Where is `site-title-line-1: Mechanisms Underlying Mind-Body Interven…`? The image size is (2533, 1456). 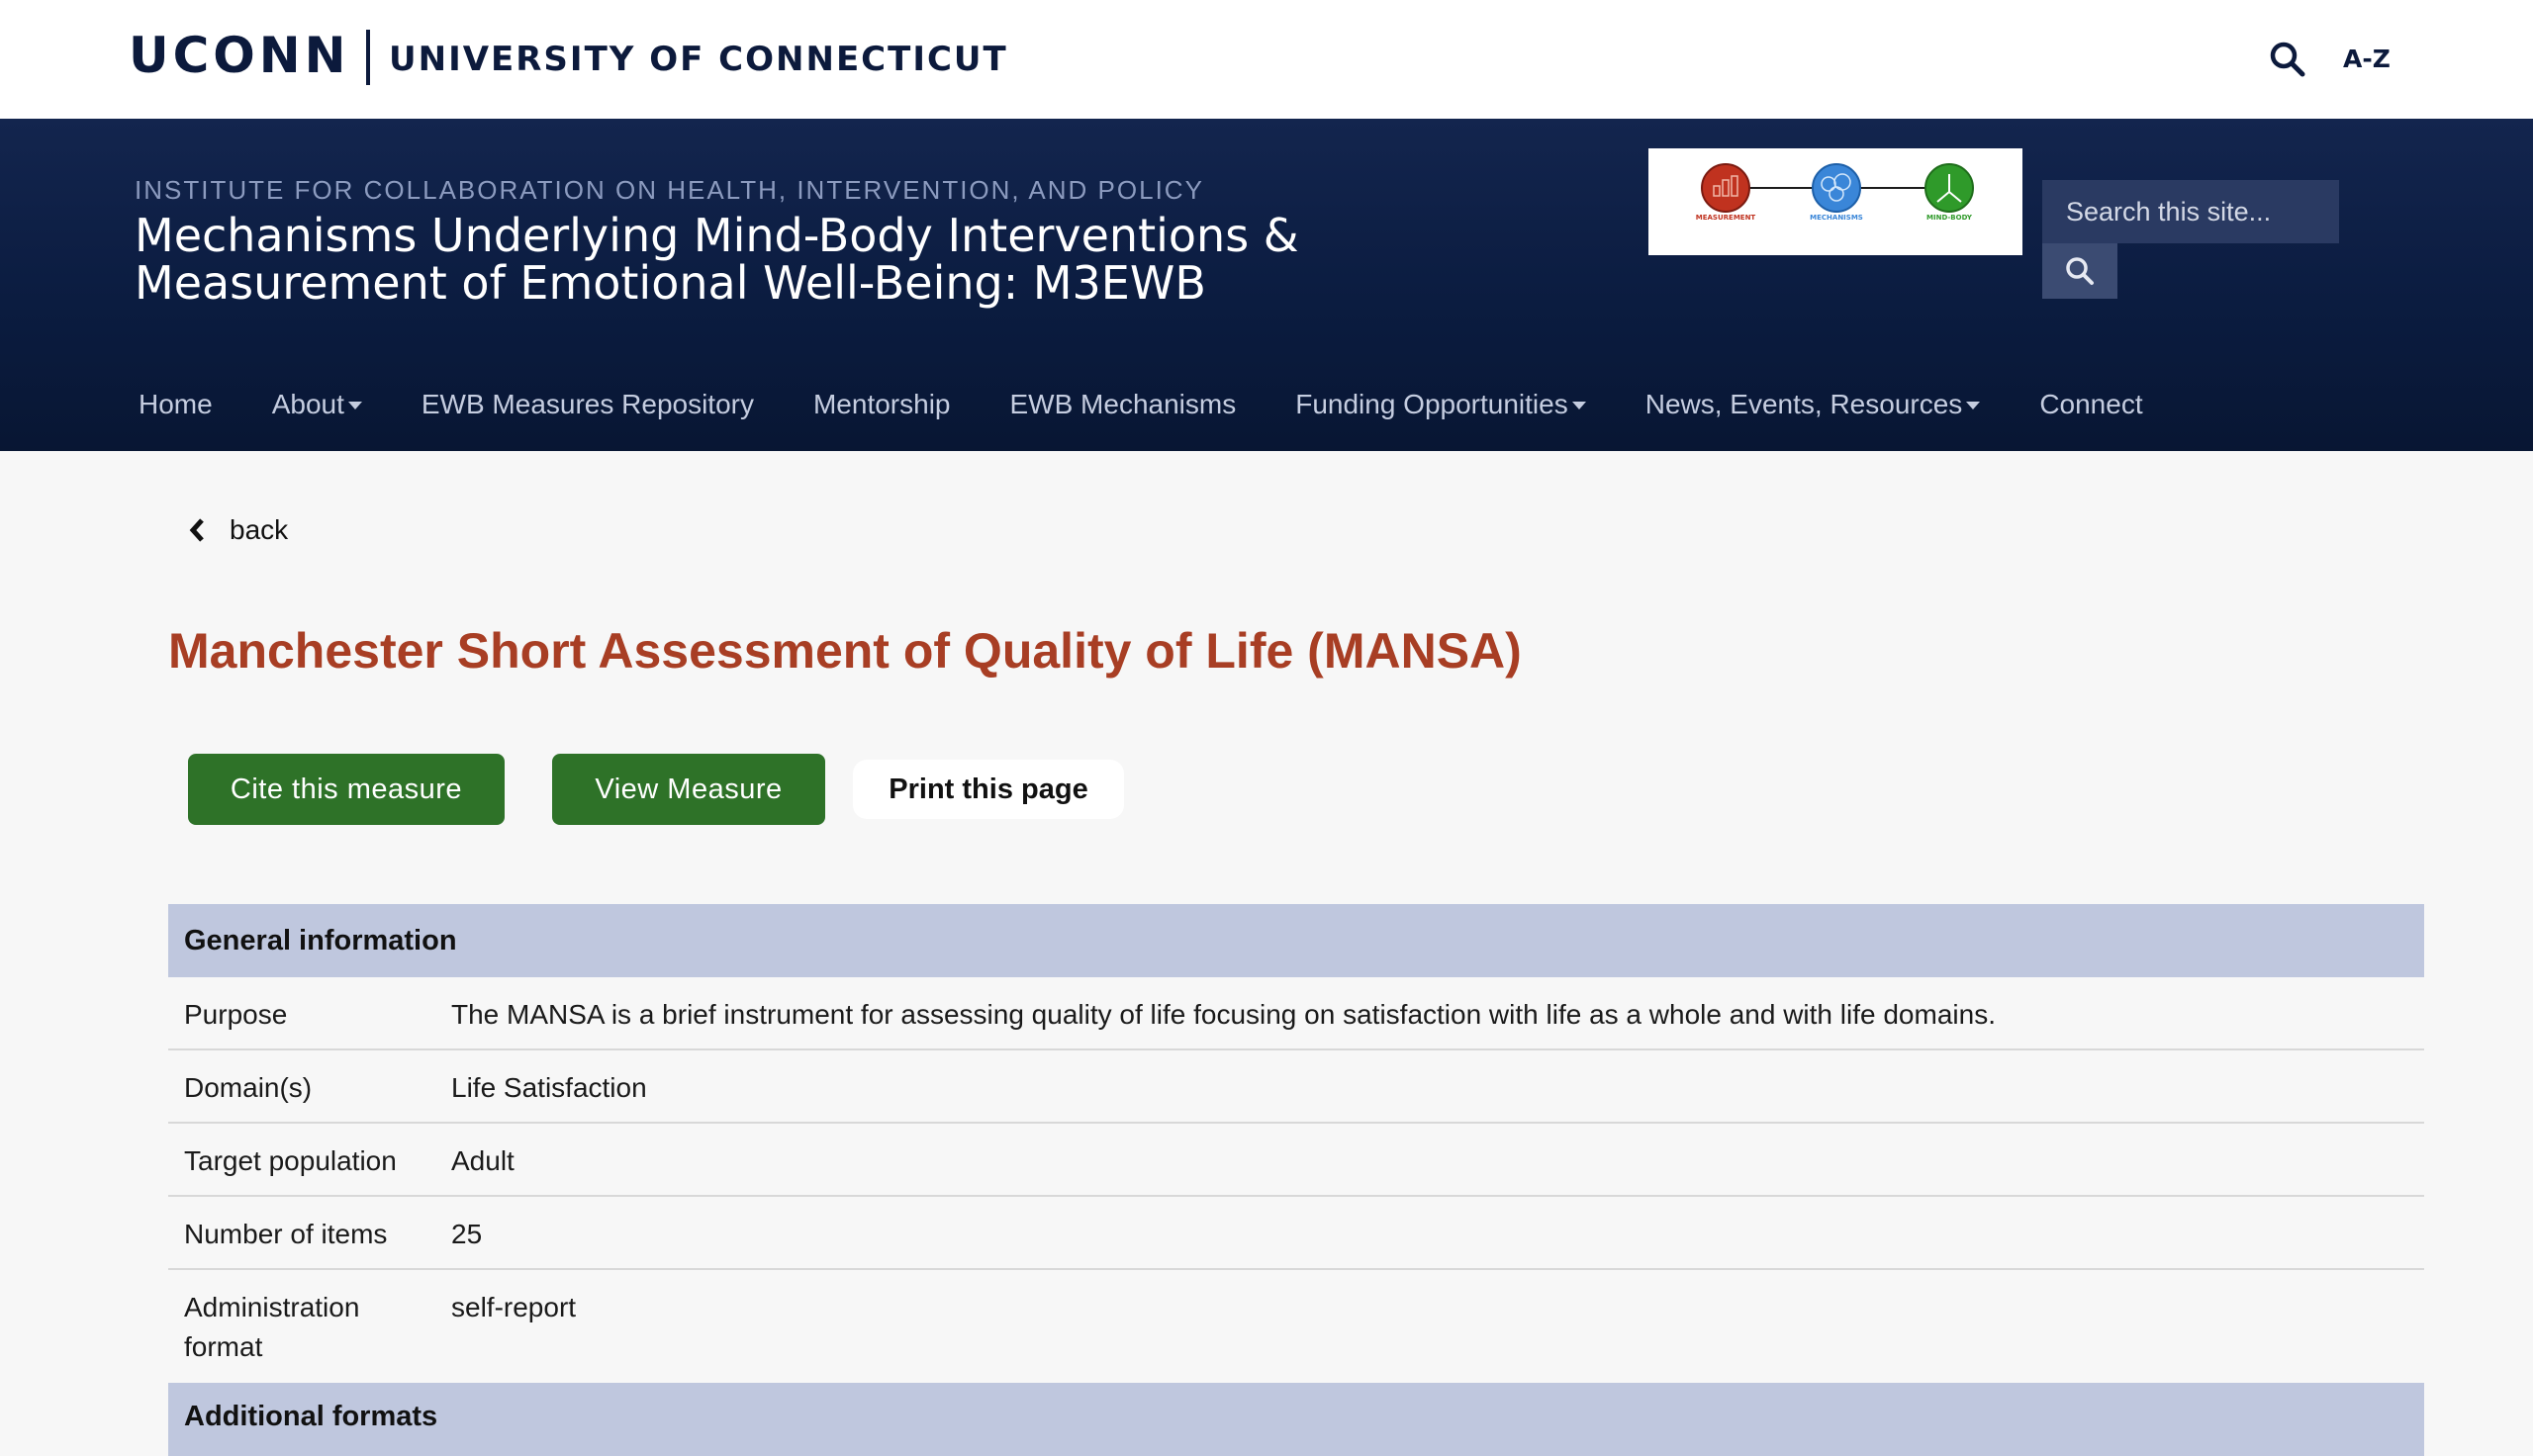 site-title-line-1: Mechanisms Underlying Mind-Body Interven… is located at coordinates (717, 235).